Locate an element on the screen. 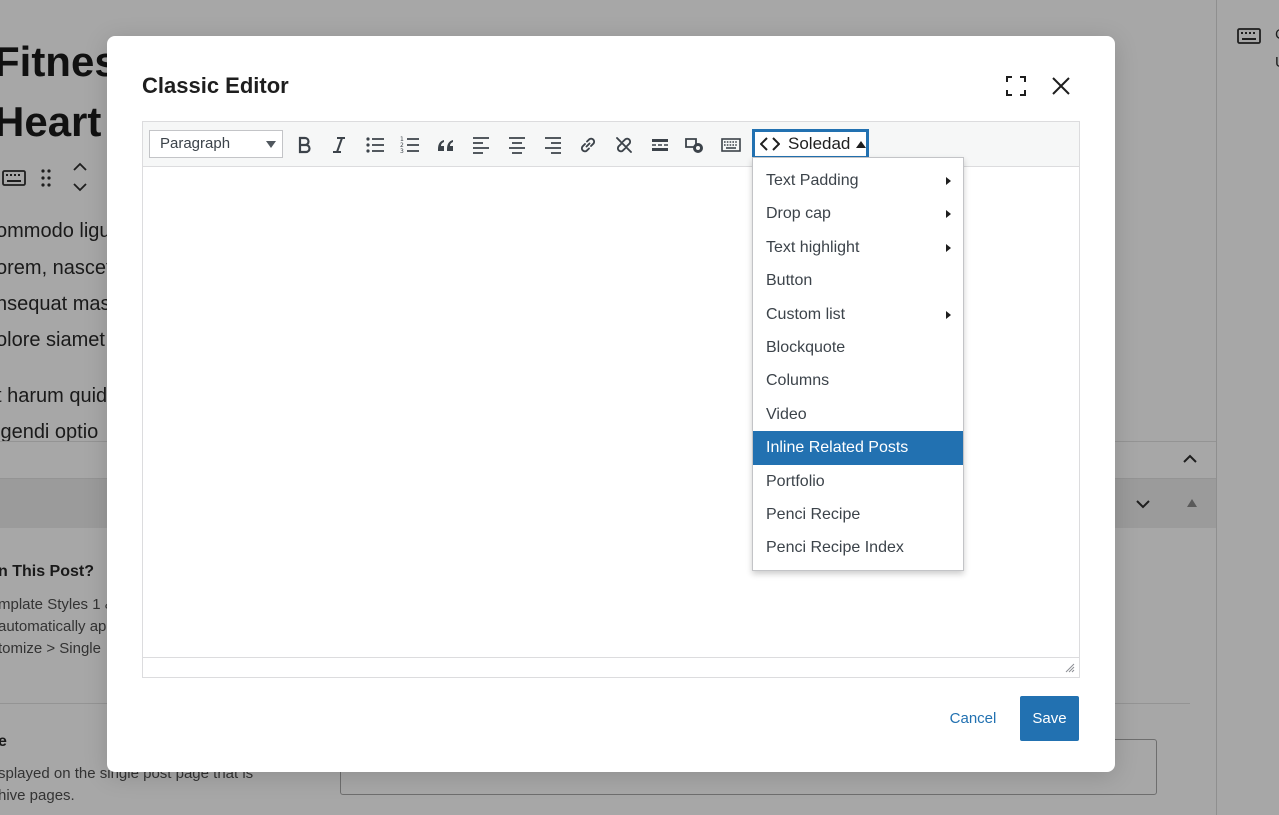  align-center-icon is located at coordinates (517, 145).